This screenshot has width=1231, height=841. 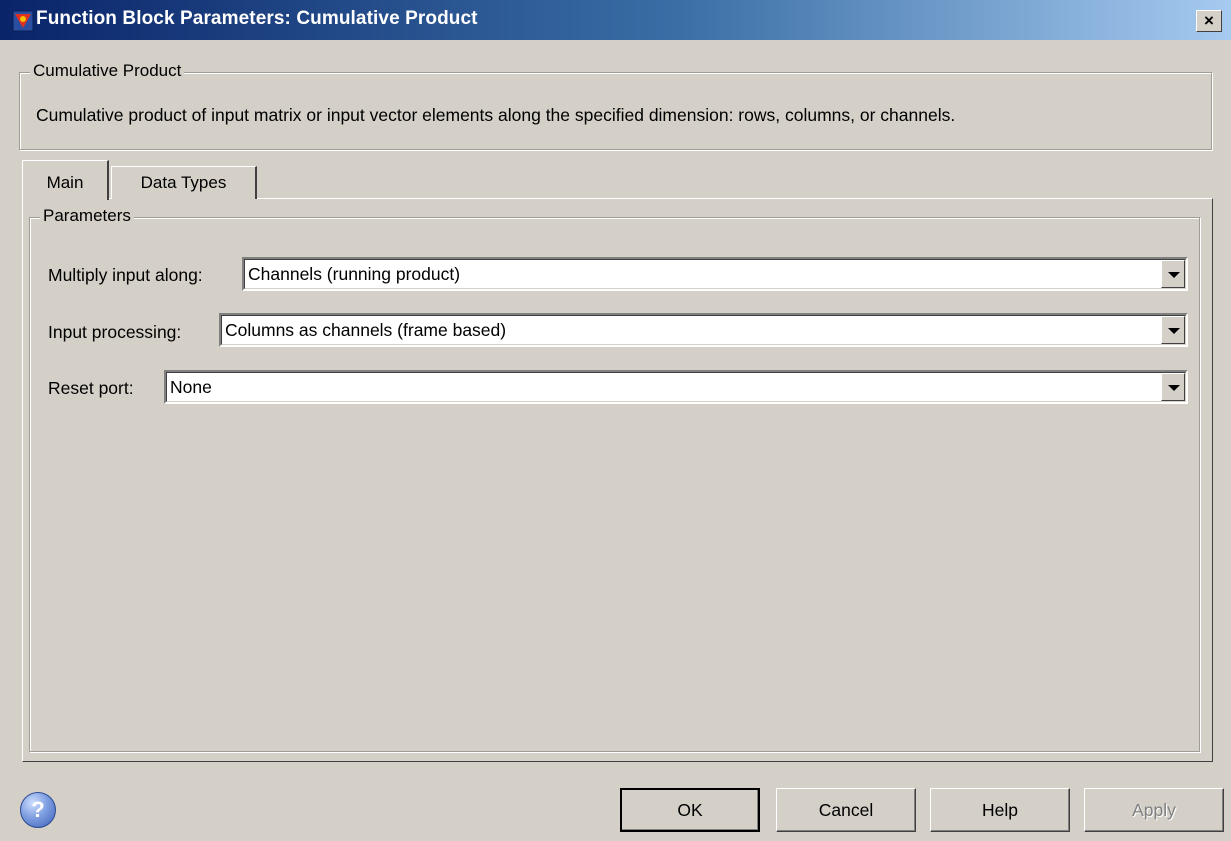 I want to click on tab-data-types-label: Data Types, so click(x=183, y=182).